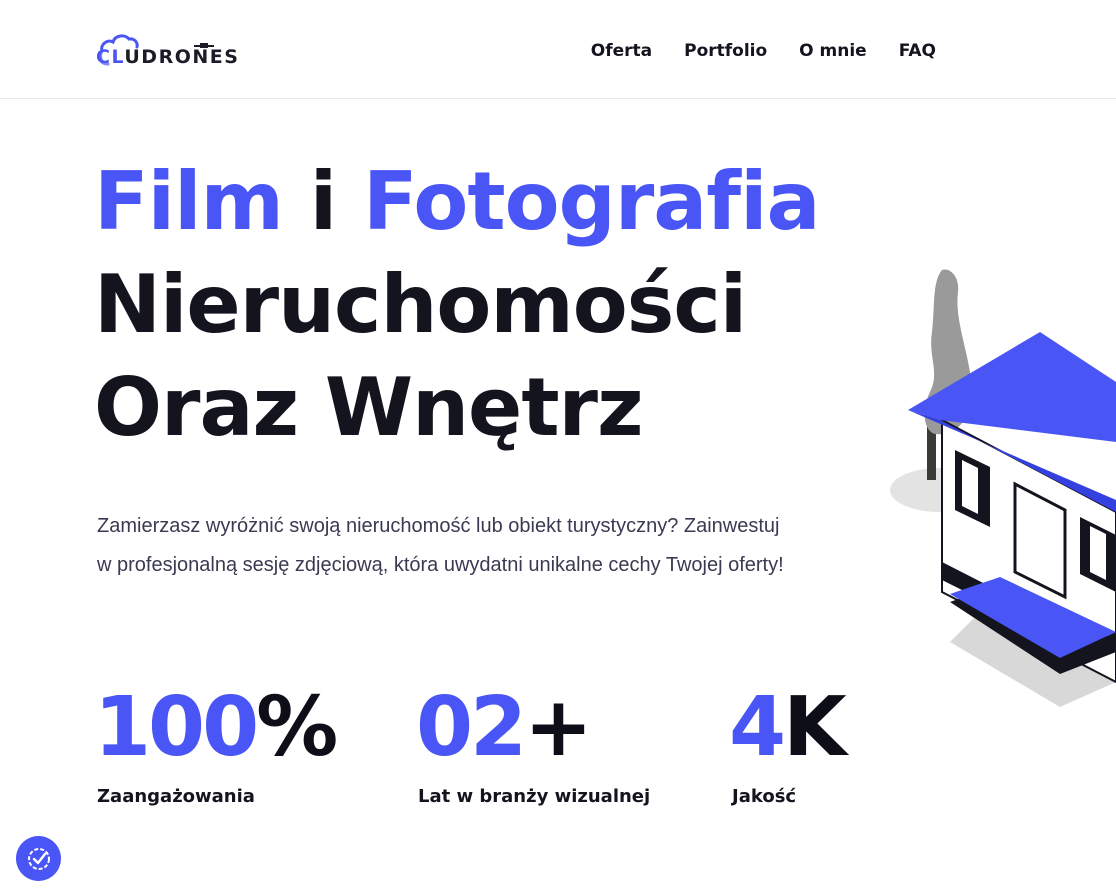 This screenshot has width=1116, height=896. I want to click on nav-item-oferta: Oferta, so click(621, 51).